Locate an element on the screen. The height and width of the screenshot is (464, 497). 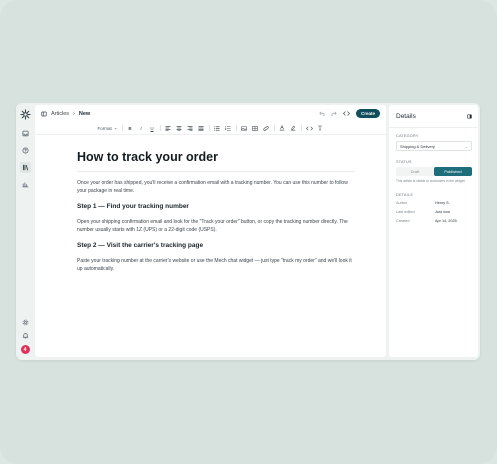
step1-heading: Step 1 — Find your tracking number is located at coordinates (216, 206).